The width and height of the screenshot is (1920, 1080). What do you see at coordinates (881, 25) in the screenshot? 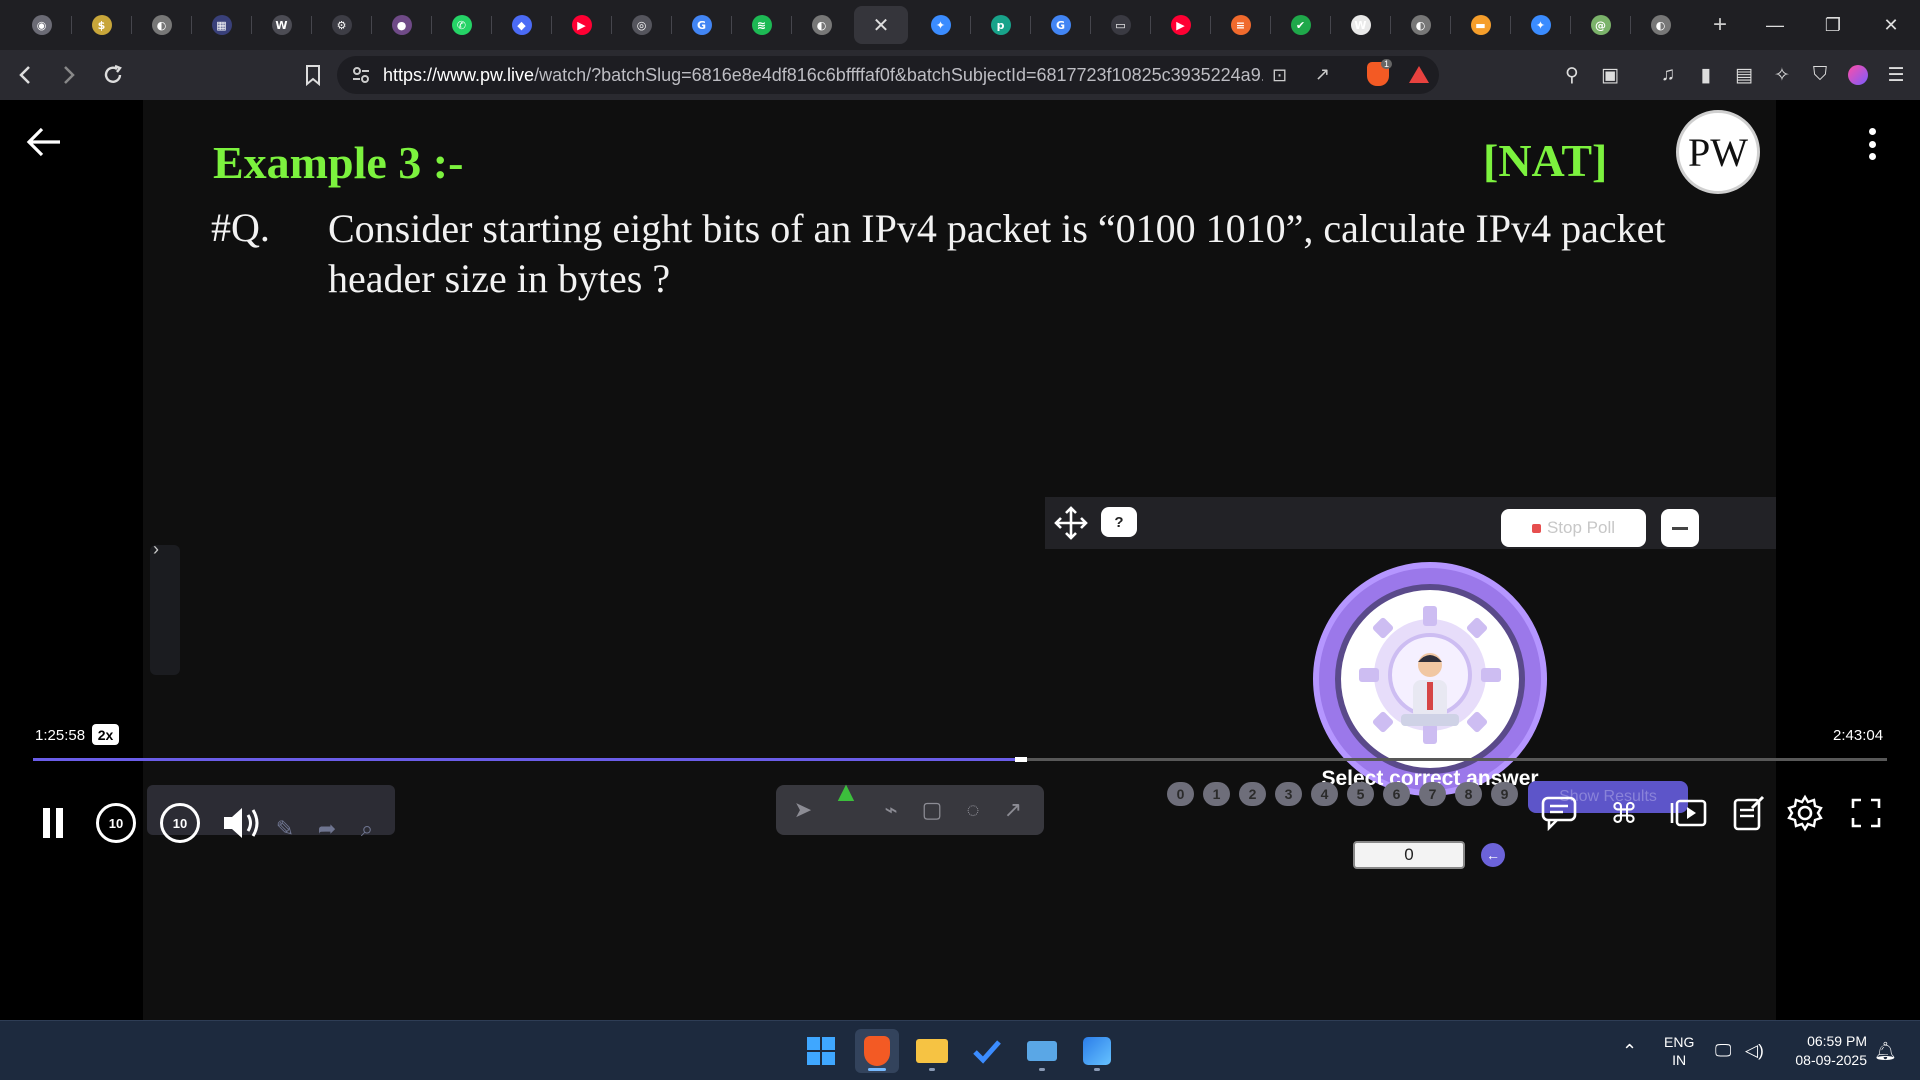
I see `active-tab: ✕` at bounding box center [881, 25].